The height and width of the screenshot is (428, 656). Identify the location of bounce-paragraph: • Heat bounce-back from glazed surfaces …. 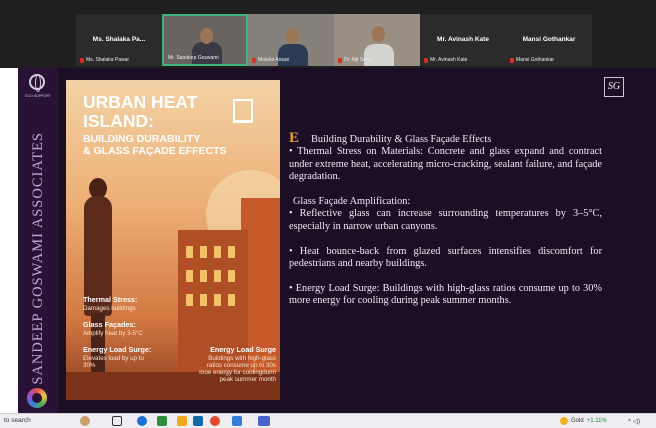
(445, 257).